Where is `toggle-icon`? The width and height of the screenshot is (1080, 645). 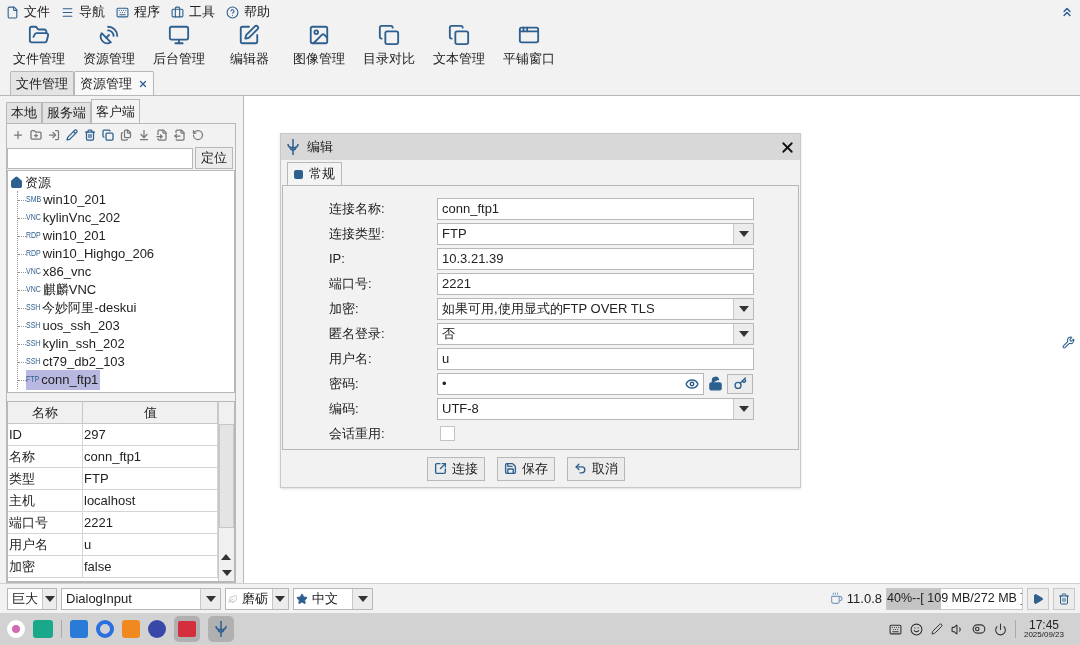 toggle-icon is located at coordinates (978, 629).